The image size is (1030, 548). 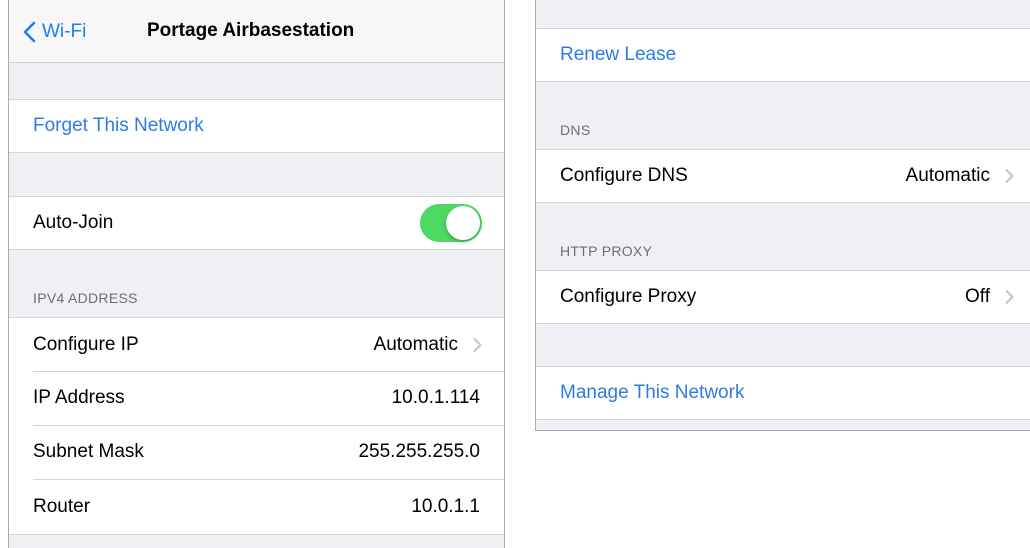 What do you see at coordinates (977, 296) in the screenshot?
I see `configure-proxy-value: Off` at bounding box center [977, 296].